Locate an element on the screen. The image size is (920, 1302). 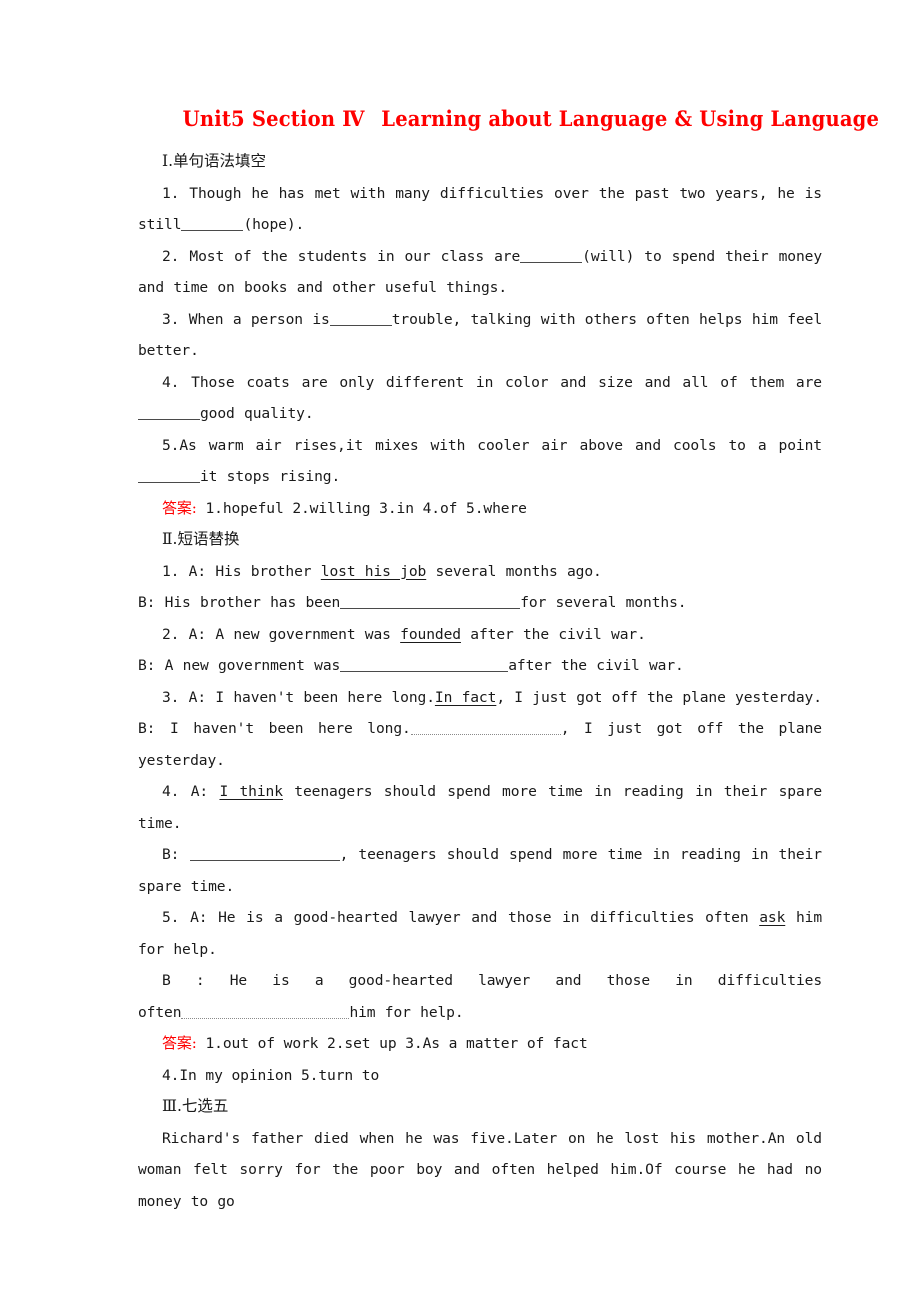
underlined-phrase: lost his job is located at coordinates (373, 571).